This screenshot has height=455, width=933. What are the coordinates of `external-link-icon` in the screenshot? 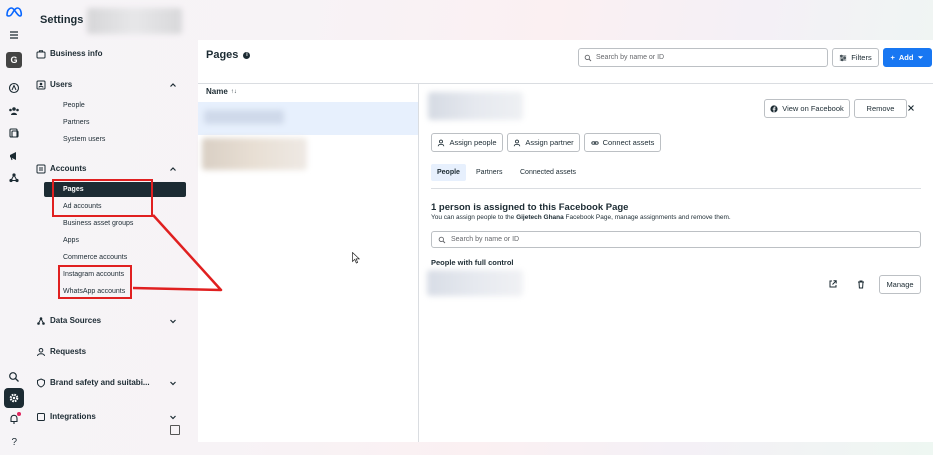 It's located at (833, 284).